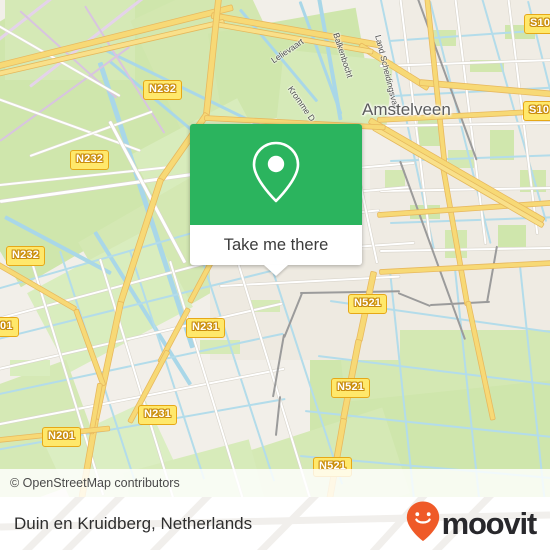 The height and width of the screenshot is (550, 550). Describe the element at coordinates (343, 55) in the screenshot. I see `street-label: Balkenbocht` at that location.